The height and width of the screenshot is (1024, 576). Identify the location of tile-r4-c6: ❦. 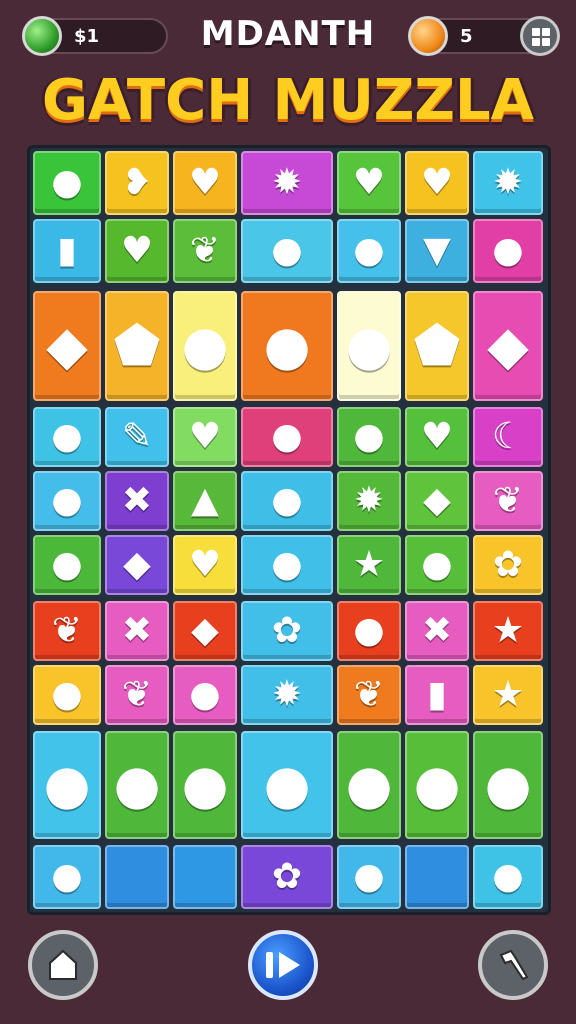
(508, 501).